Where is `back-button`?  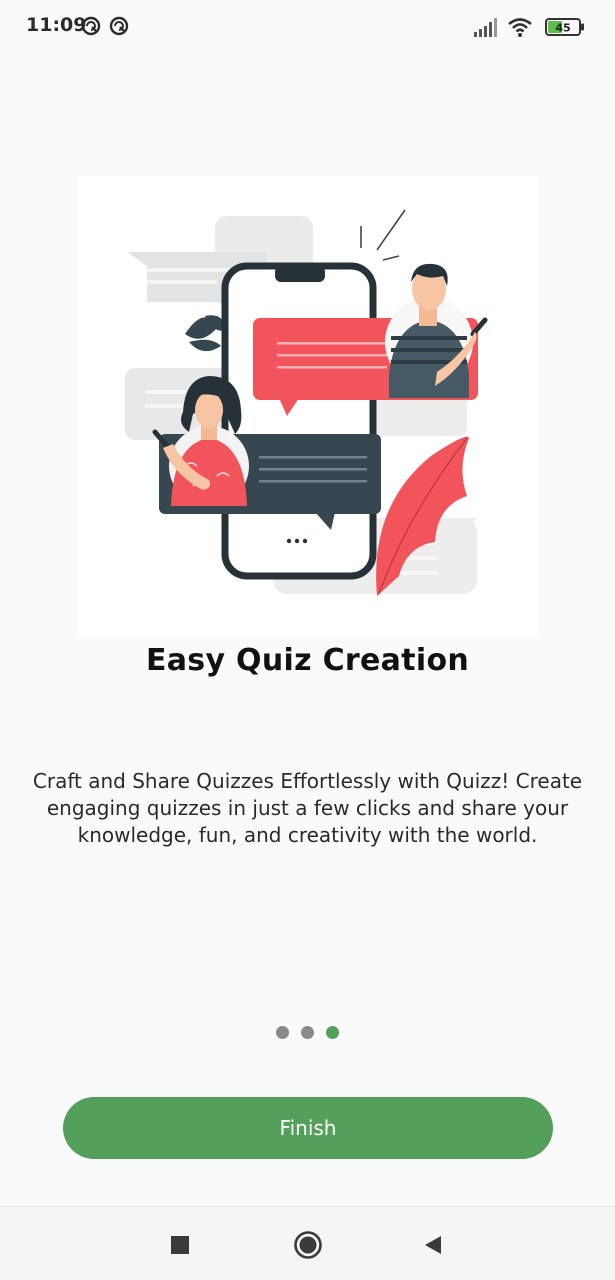
back-button is located at coordinates (433, 1245).